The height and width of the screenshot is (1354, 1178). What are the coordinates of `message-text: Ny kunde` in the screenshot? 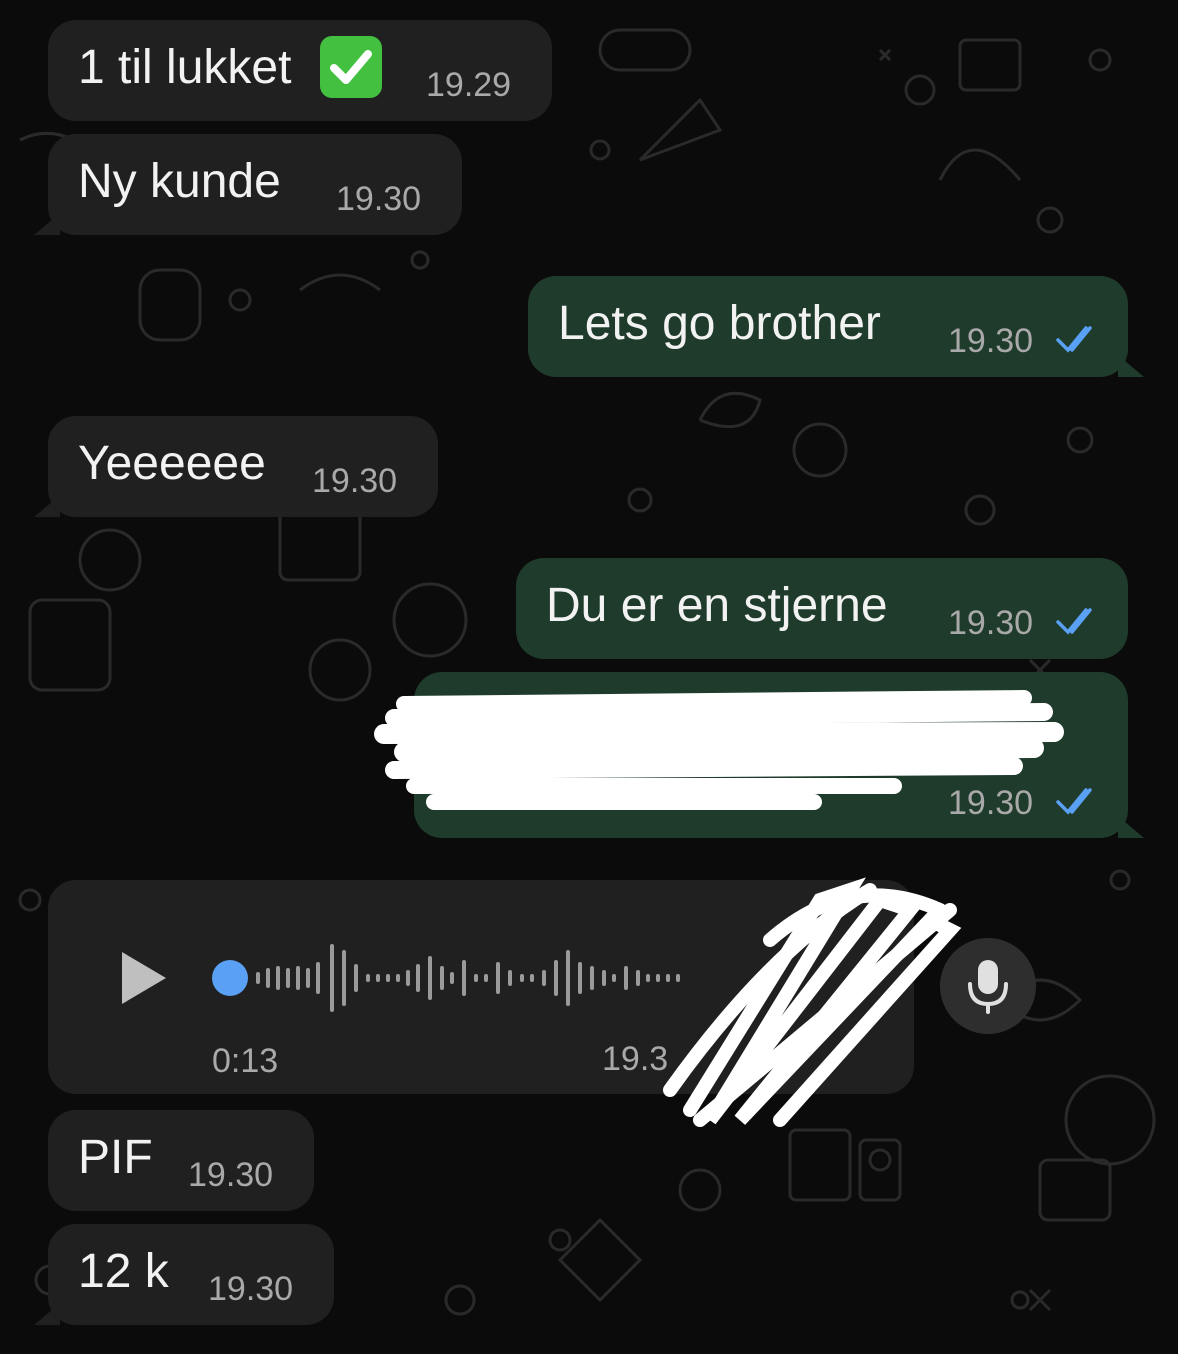 It's located at (179, 181).